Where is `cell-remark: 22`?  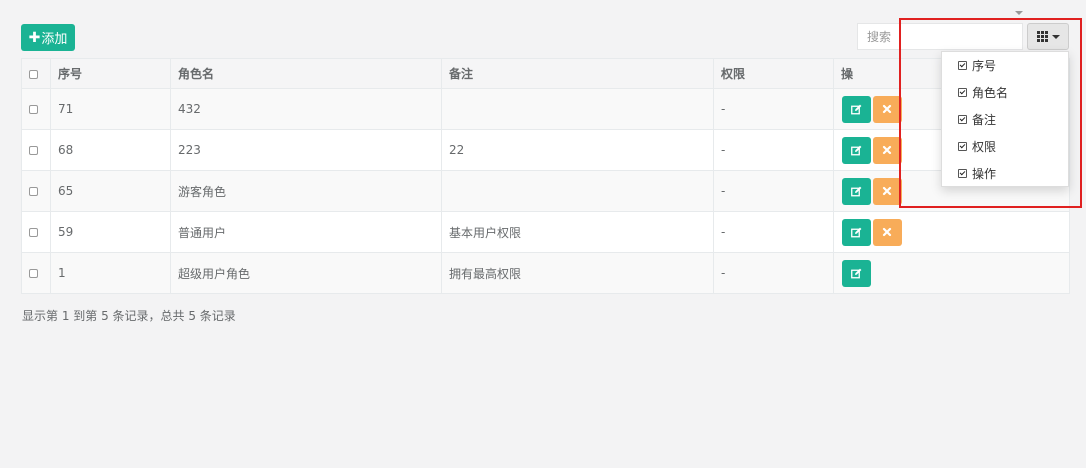 cell-remark: 22 is located at coordinates (577, 150).